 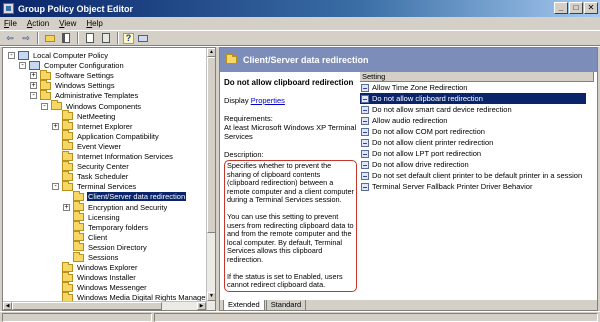 I want to click on tree-item-label: Event Viewer, so click(x=99, y=146).